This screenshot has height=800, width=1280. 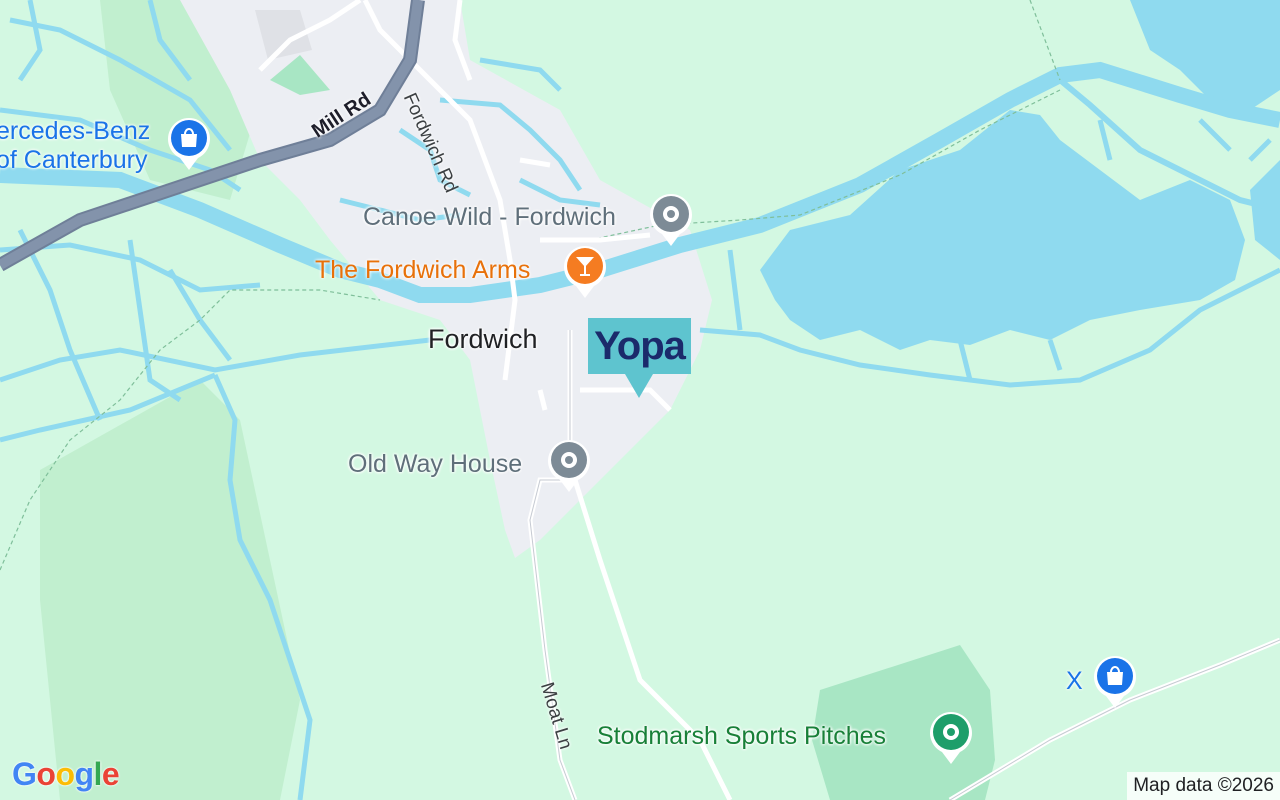 I want to click on map-attribution: Map data ©2026, so click(x=1203, y=786).